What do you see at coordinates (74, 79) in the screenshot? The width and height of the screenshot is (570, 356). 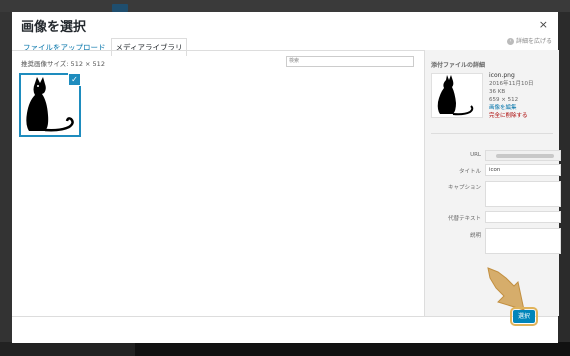 I see `checkmark-icon: ✓` at bounding box center [74, 79].